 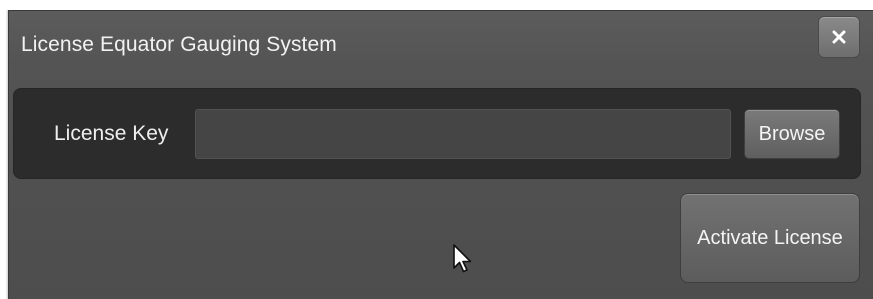 I want to click on activate-license-button: Activate License, so click(x=770, y=238).